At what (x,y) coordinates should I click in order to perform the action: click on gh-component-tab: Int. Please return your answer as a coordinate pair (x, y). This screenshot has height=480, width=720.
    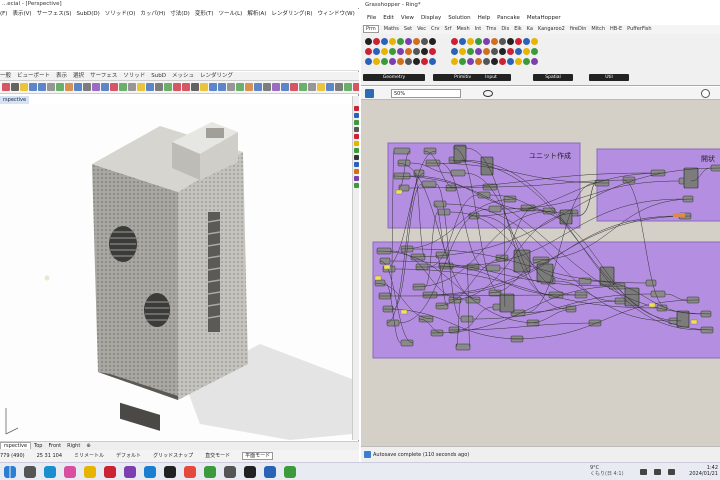
    Looking at the image, I should click on (478, 29).